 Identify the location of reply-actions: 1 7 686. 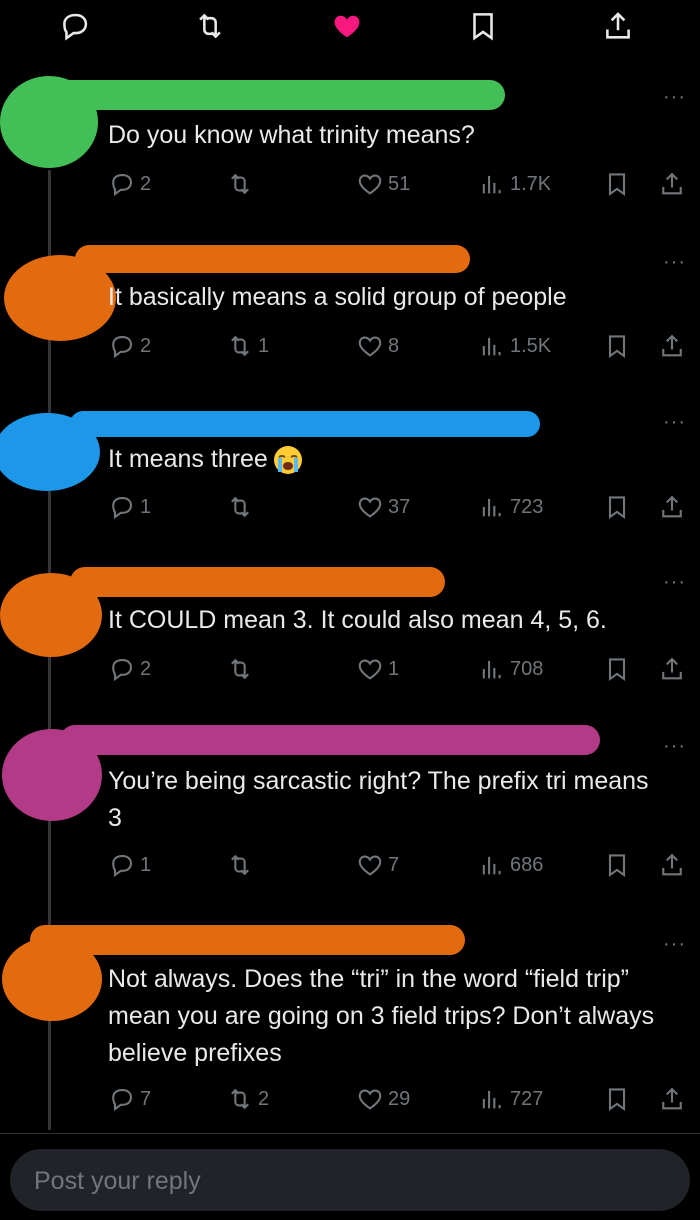
(398, 866).